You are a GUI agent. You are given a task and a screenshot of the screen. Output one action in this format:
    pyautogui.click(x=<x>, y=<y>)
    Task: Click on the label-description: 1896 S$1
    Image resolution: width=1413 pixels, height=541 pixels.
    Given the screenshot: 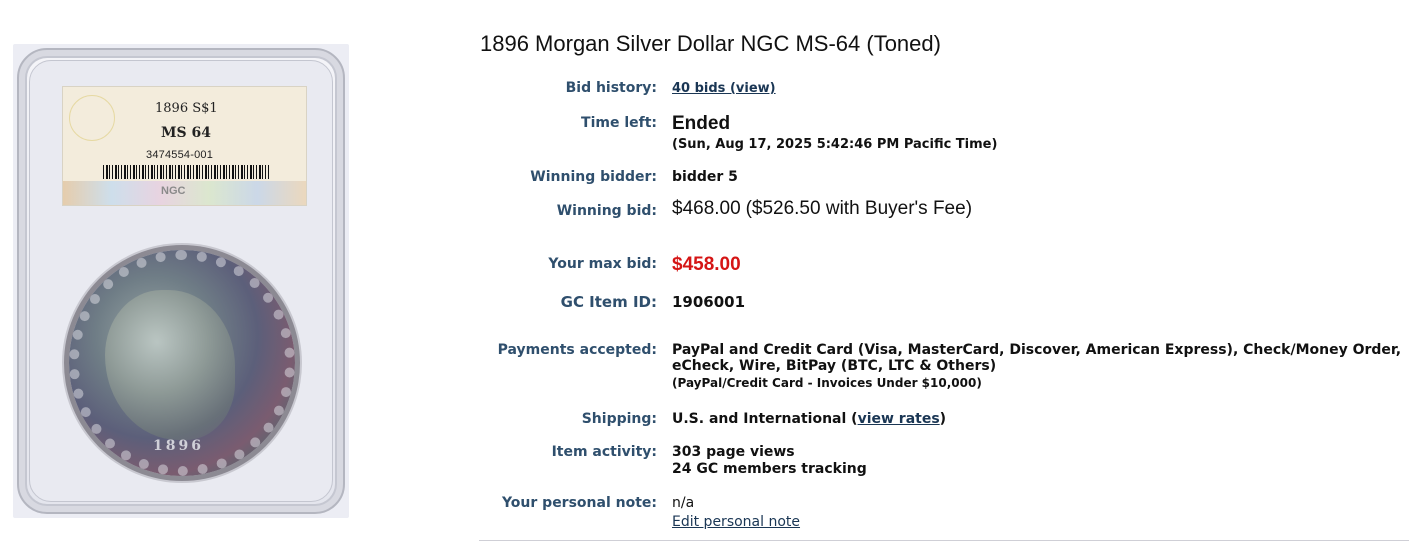 What is the action you would take?
    pyautogui.click(x=186, y=108)
    